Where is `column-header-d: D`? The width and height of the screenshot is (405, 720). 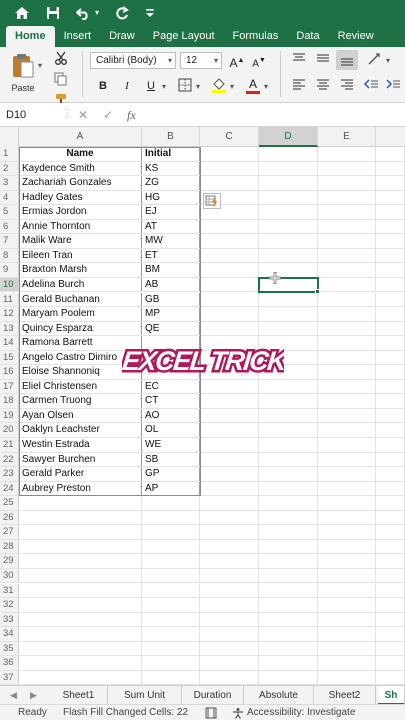 column-header-d: D is located at coordinates (288, 137).